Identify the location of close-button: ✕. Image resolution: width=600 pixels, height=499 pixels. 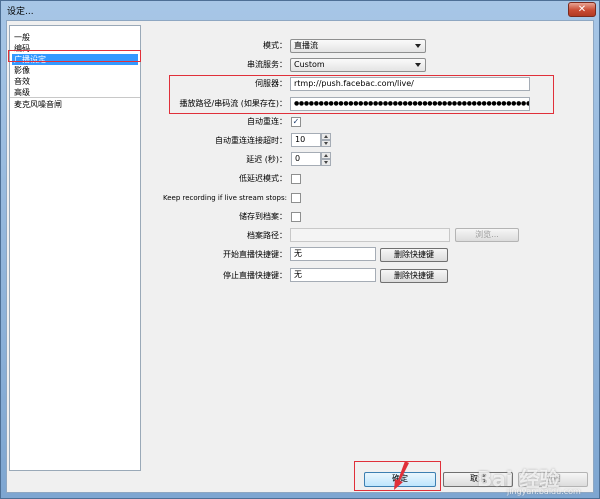
(582, 9).